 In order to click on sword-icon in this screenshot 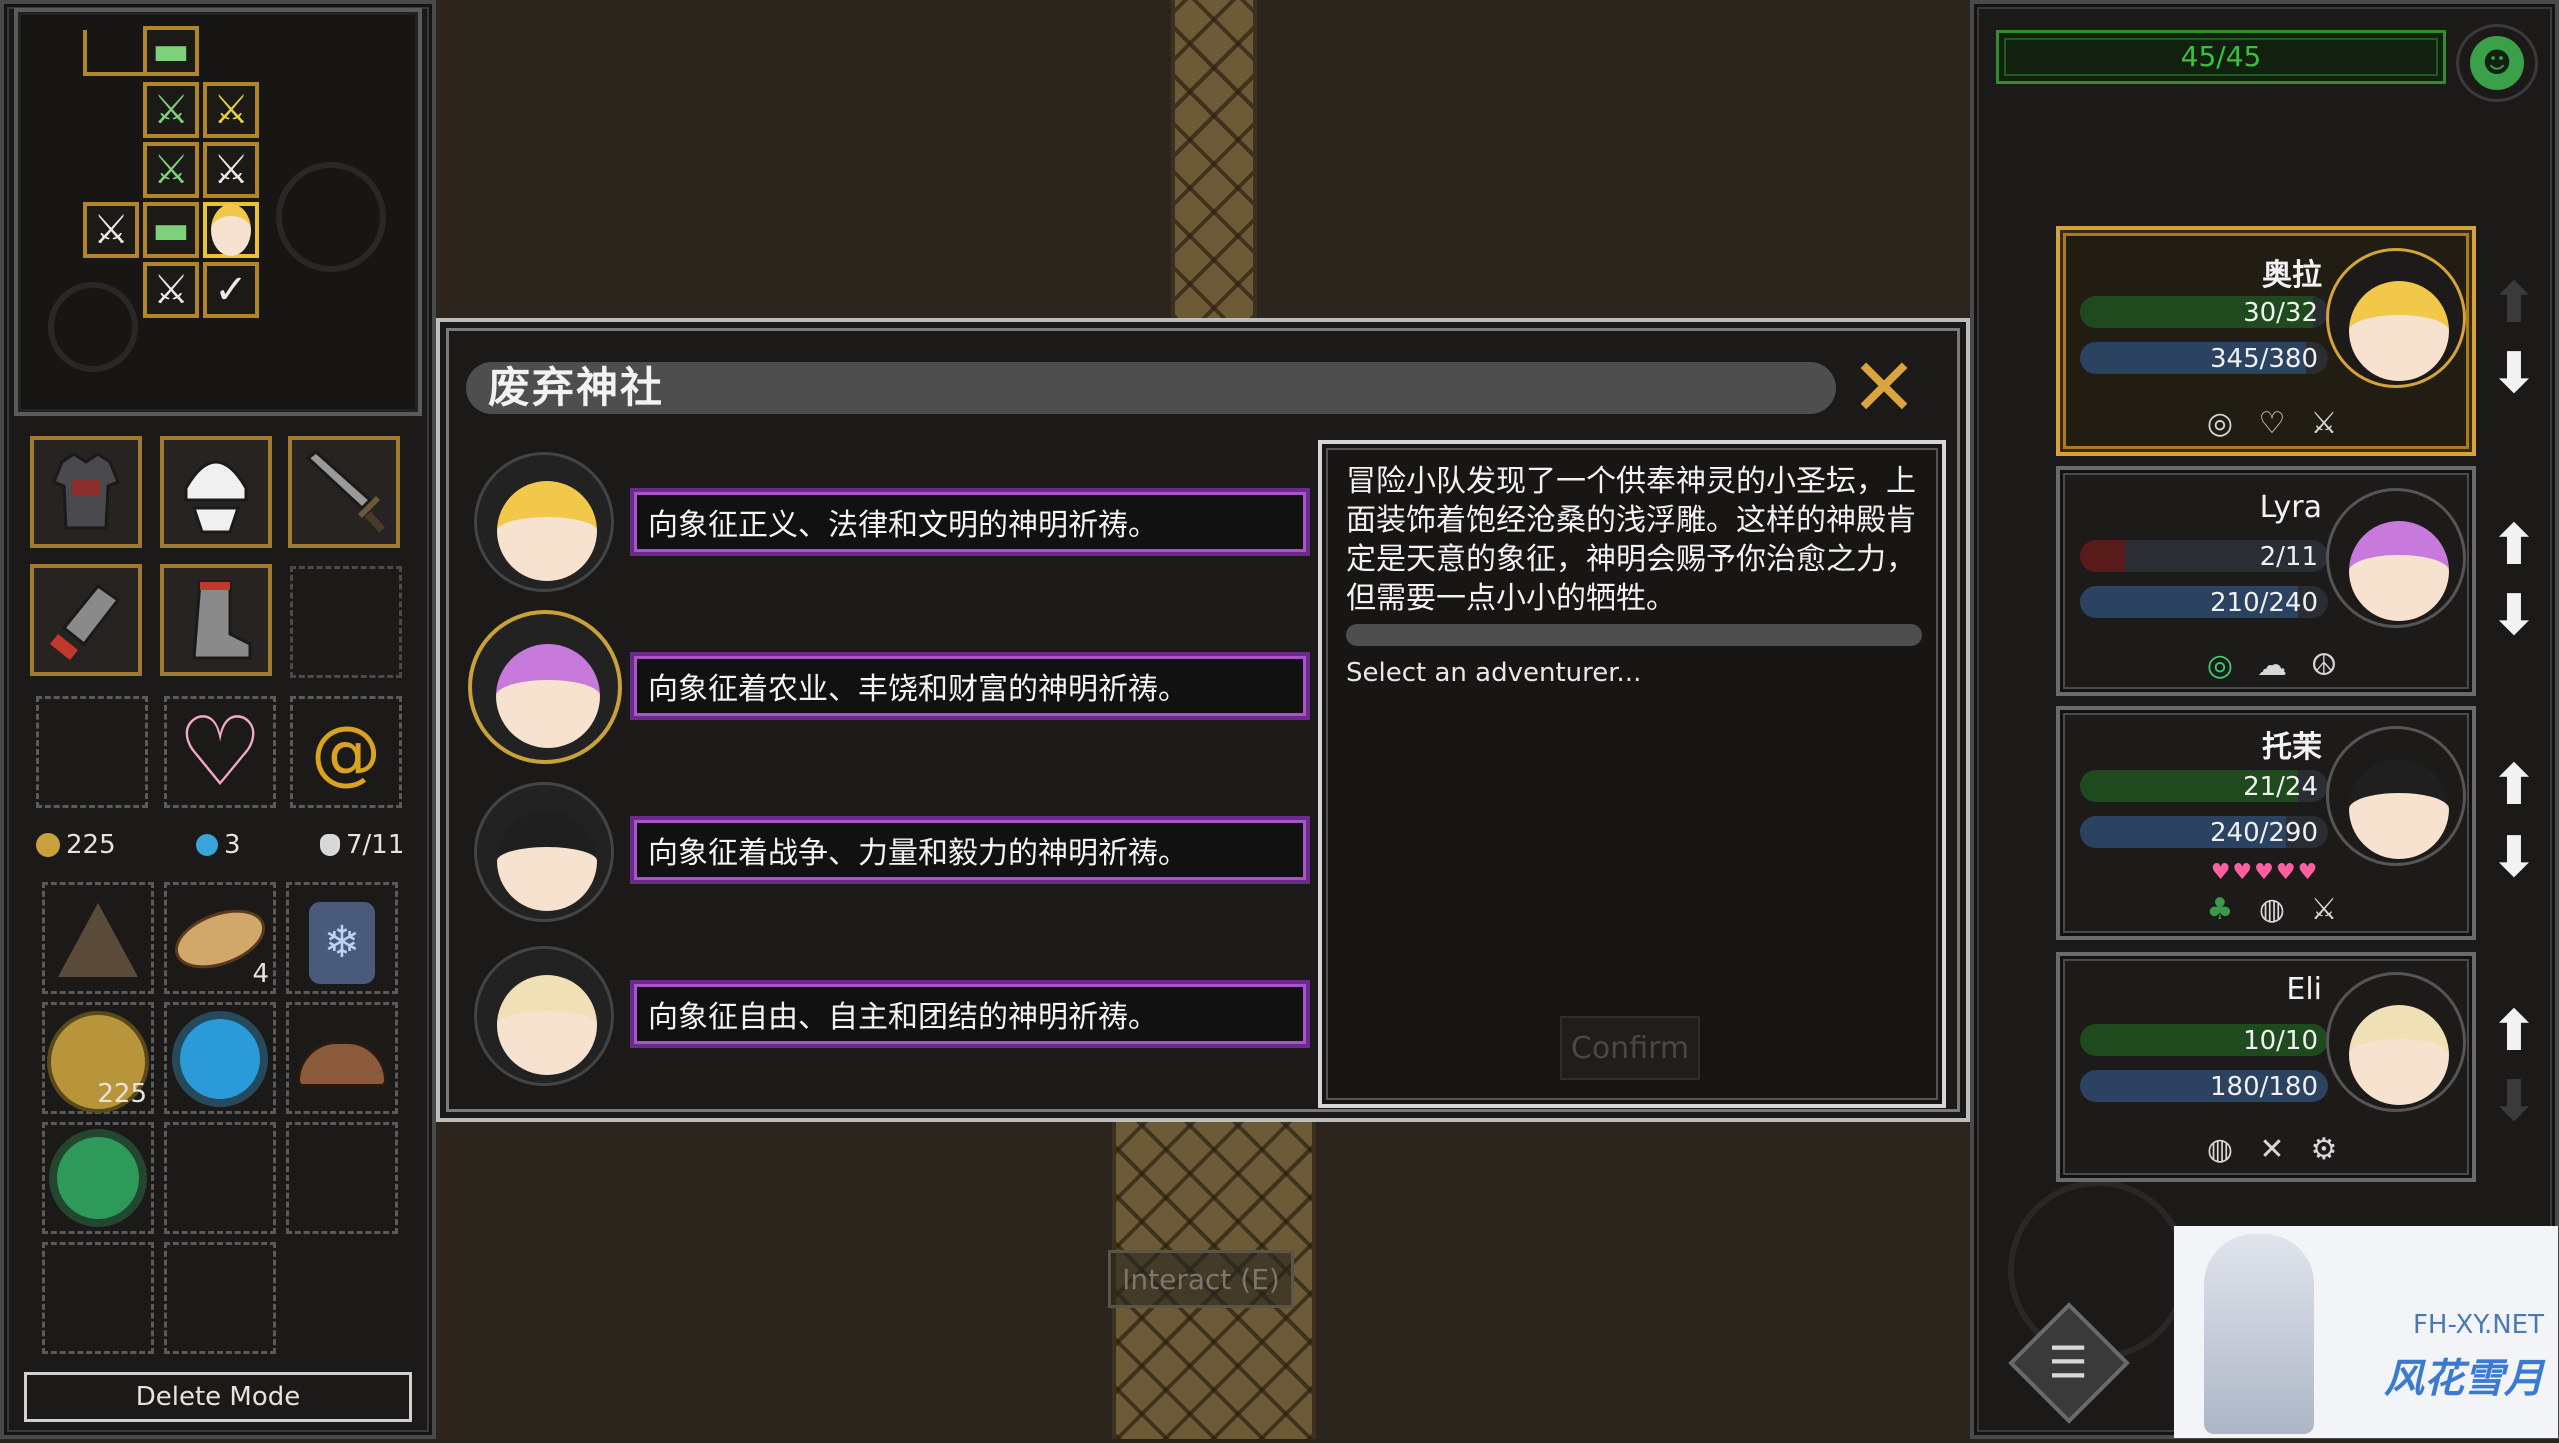, I will do `click(345, 491)`.